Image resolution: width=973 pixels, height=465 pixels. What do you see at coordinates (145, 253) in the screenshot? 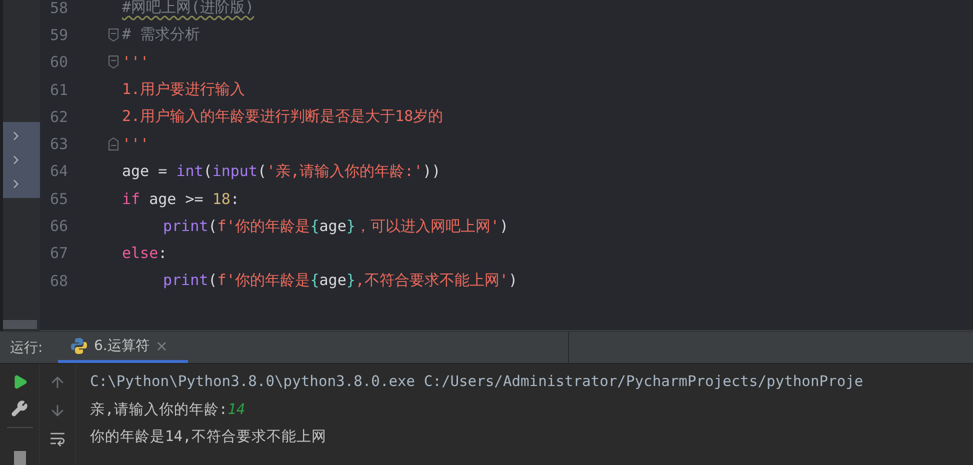
I see `code-line: else:` at bounding box center [145, 253].